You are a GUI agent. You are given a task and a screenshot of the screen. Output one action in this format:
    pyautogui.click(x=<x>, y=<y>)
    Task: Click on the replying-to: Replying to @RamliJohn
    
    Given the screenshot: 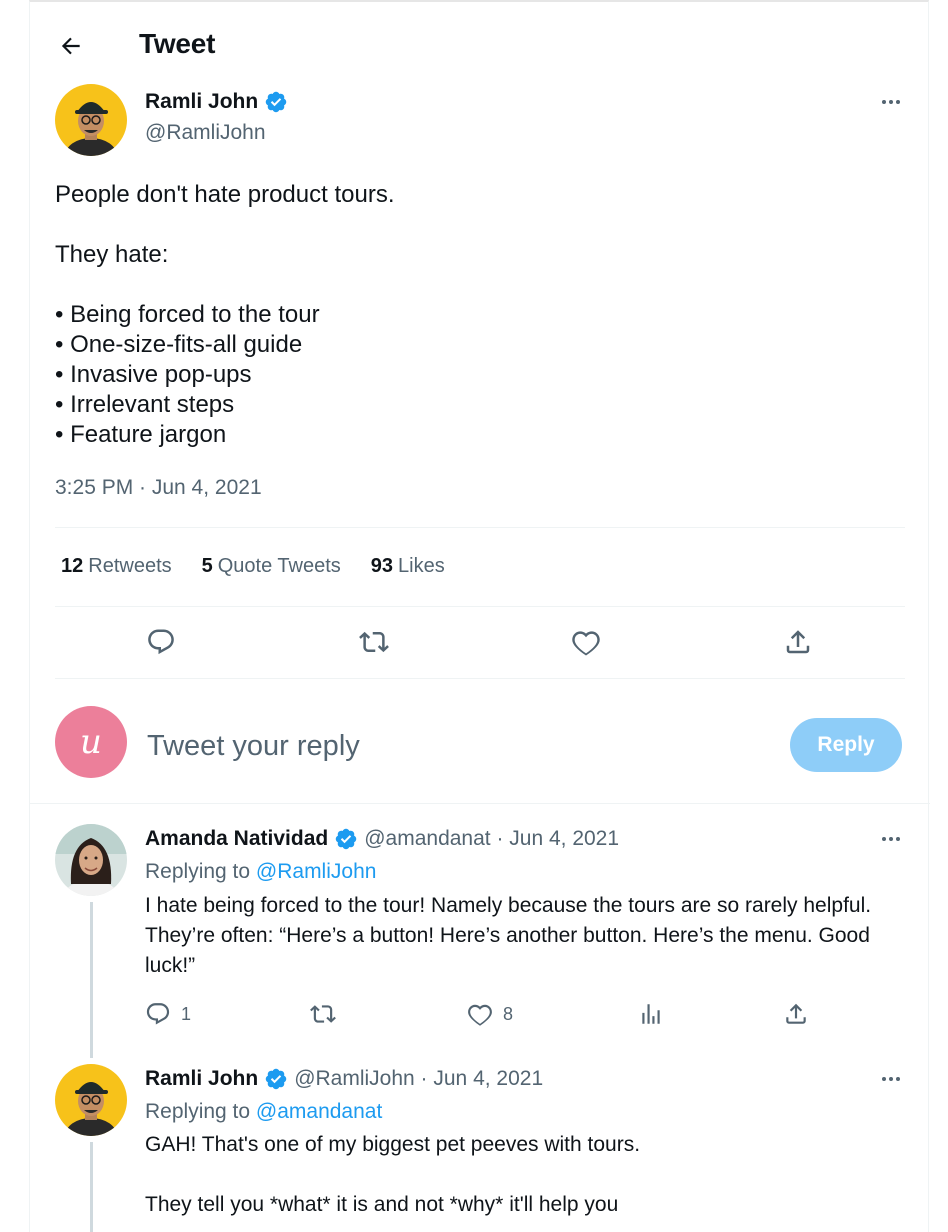 What is the action you would take?
    pyautogui.click(x=260, y=872)
    